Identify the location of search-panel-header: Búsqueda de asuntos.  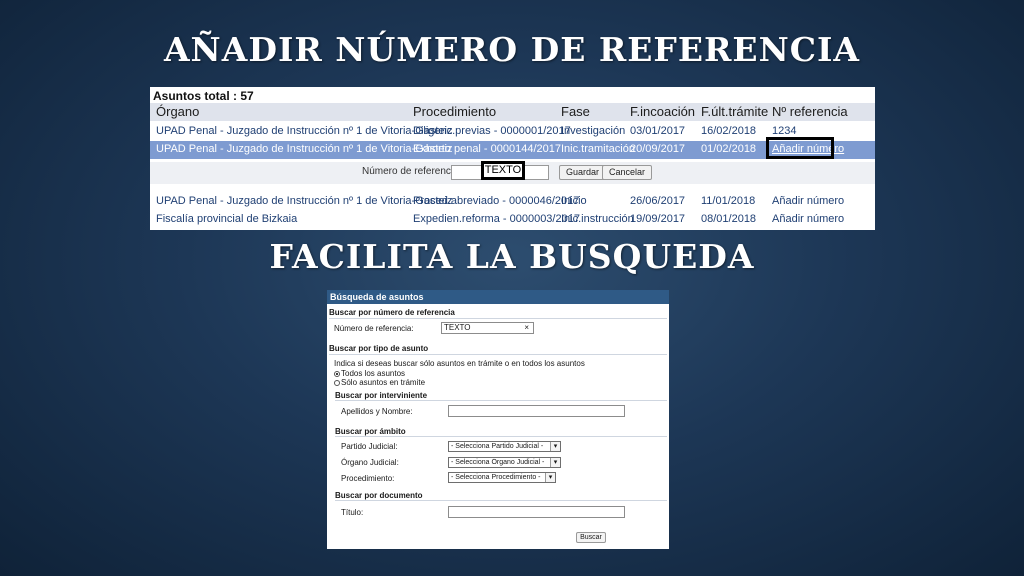
(498, 297).